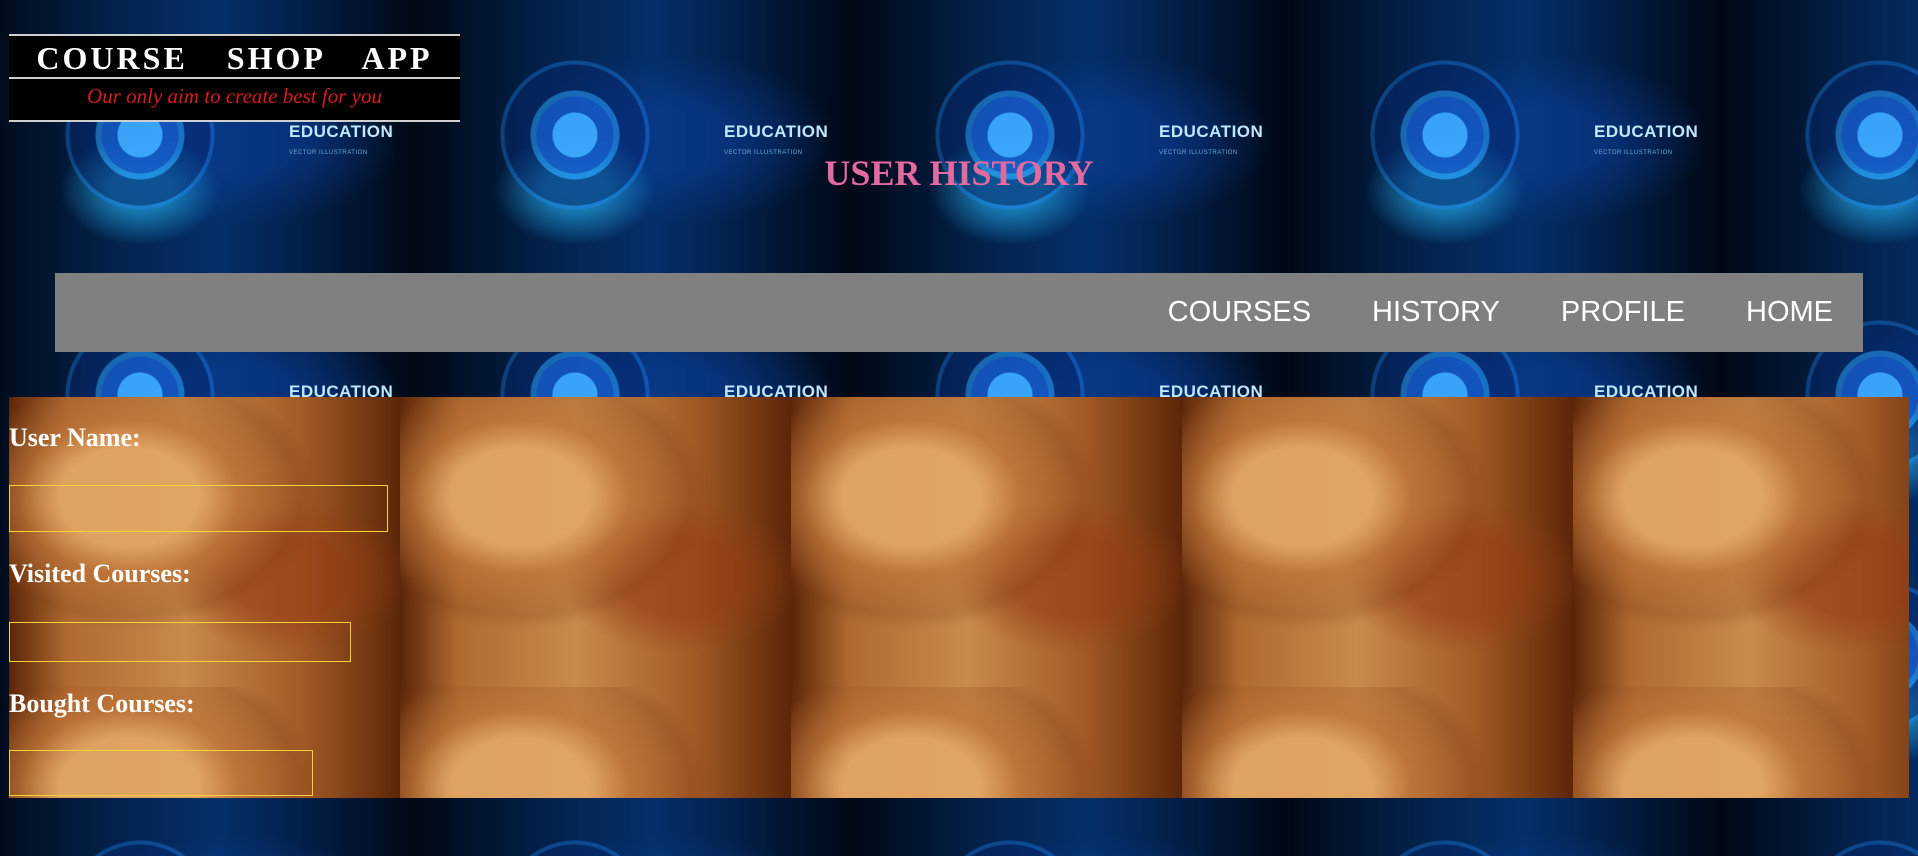 The width and height of the screenshot is (1918, 856). What do you see at coordinates (102, 703) in the screenshot?
I see `bought-courses-label: Bought Courses:` at bounding box center [102, 703].